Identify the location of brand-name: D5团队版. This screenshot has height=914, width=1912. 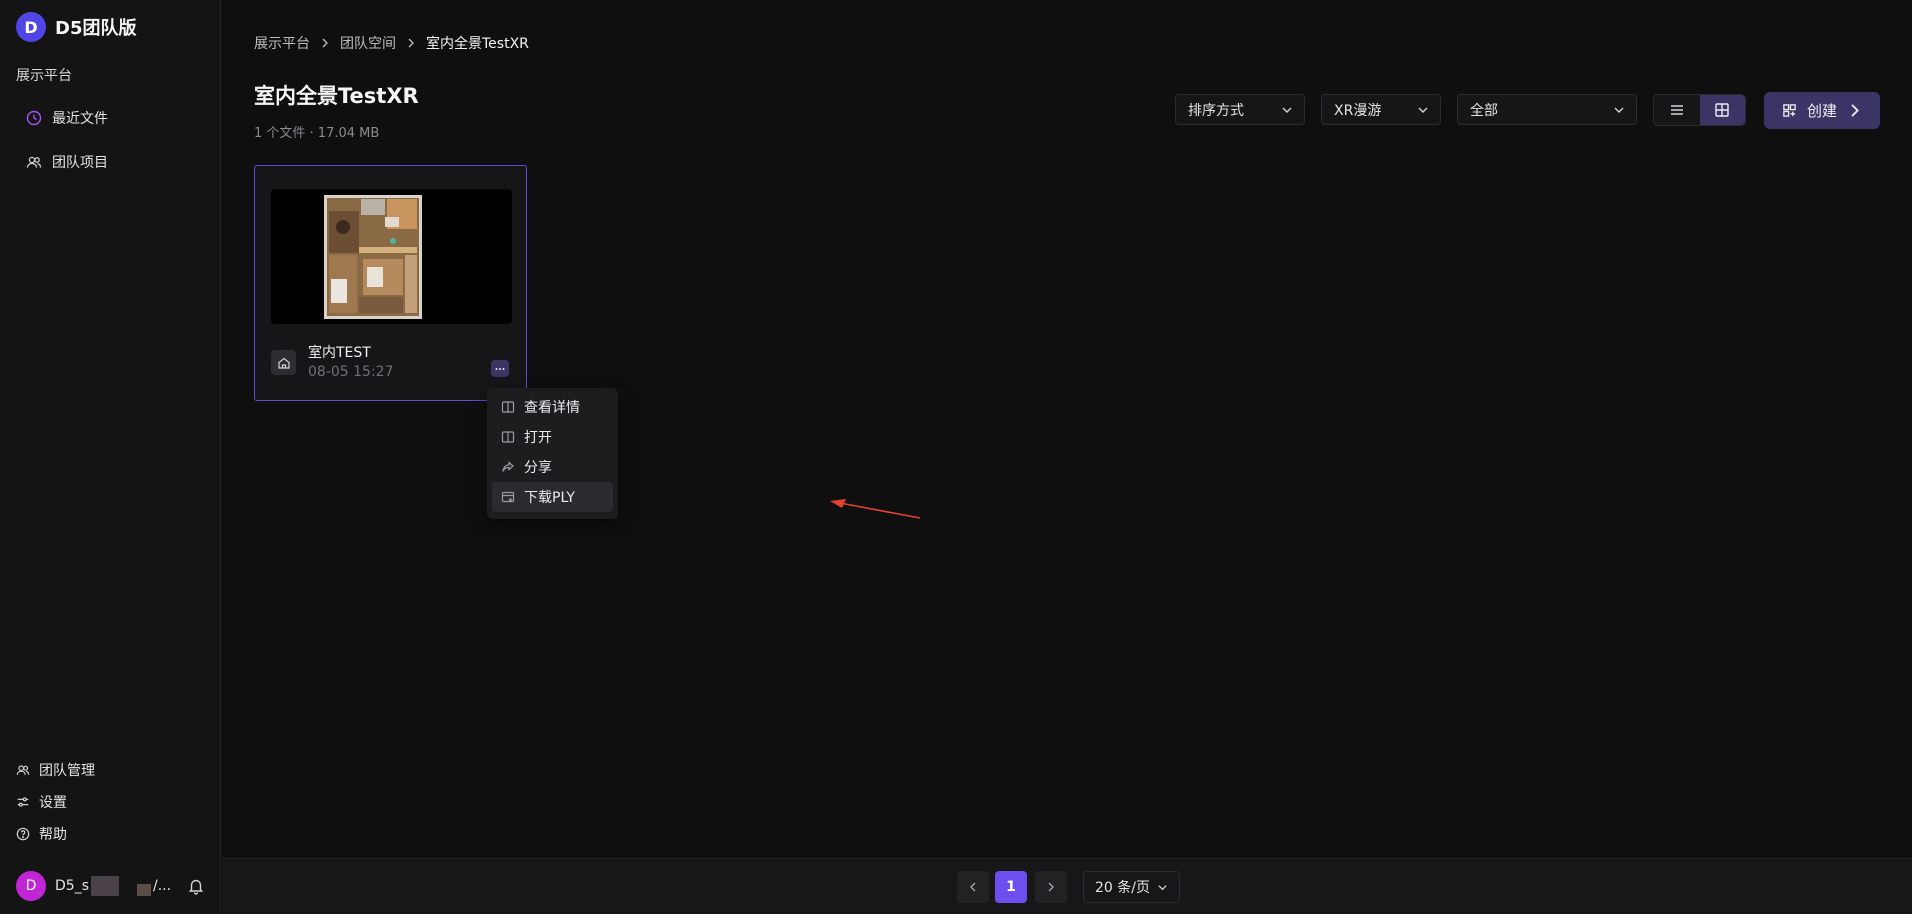
(96, 28).